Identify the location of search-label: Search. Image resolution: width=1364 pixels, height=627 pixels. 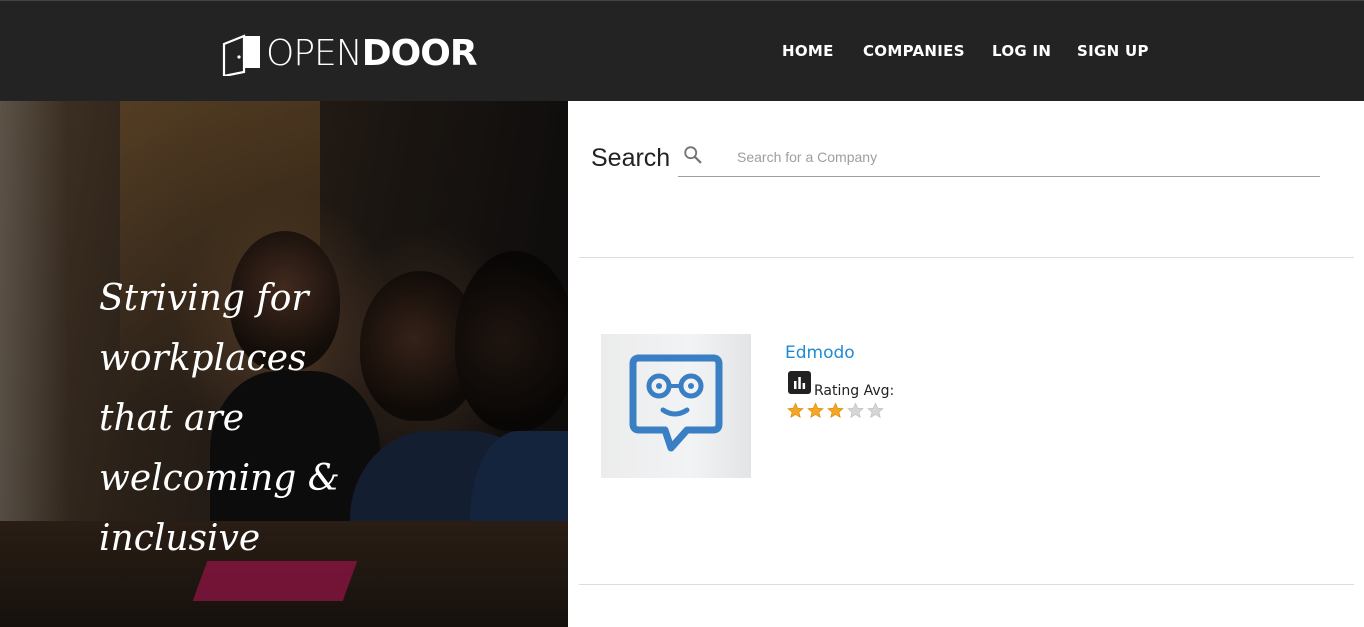
(631, 158).